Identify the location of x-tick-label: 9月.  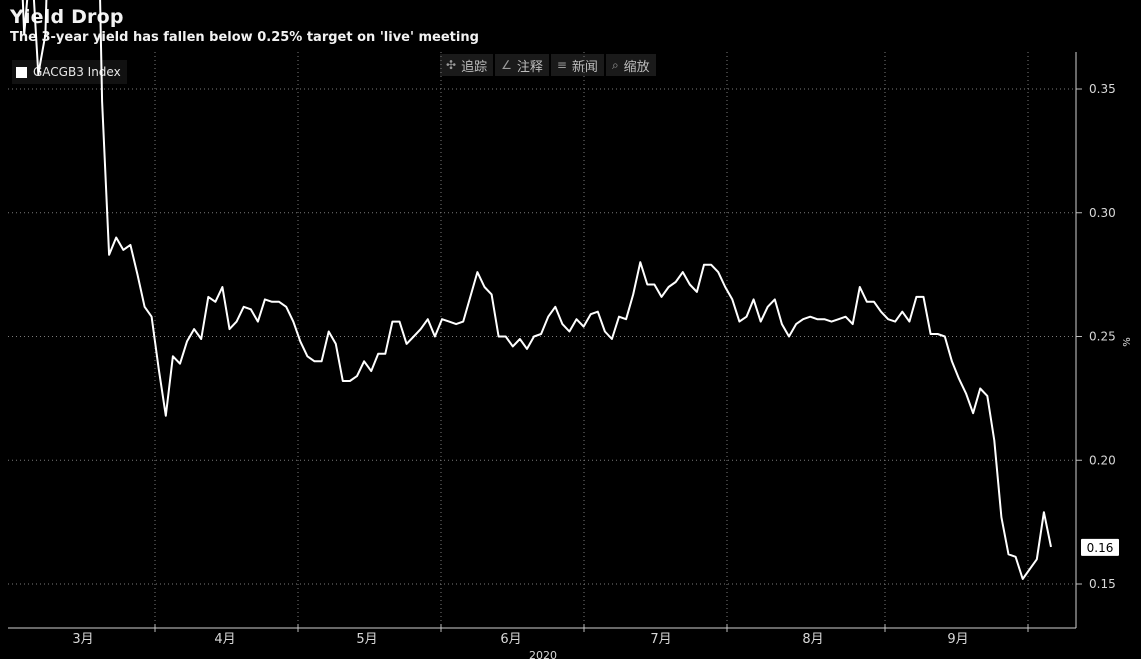
(957, 639).